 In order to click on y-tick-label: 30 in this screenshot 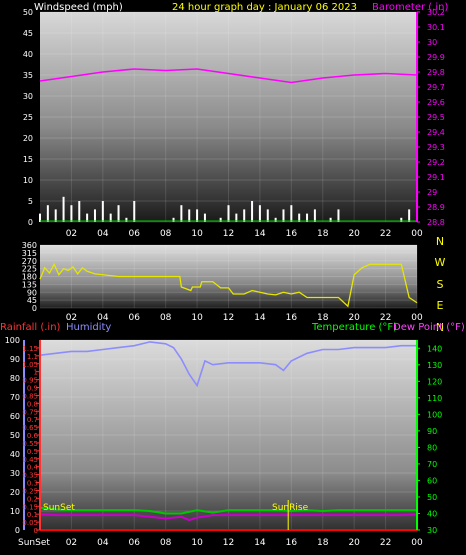, I will do `click(28, 96)`.